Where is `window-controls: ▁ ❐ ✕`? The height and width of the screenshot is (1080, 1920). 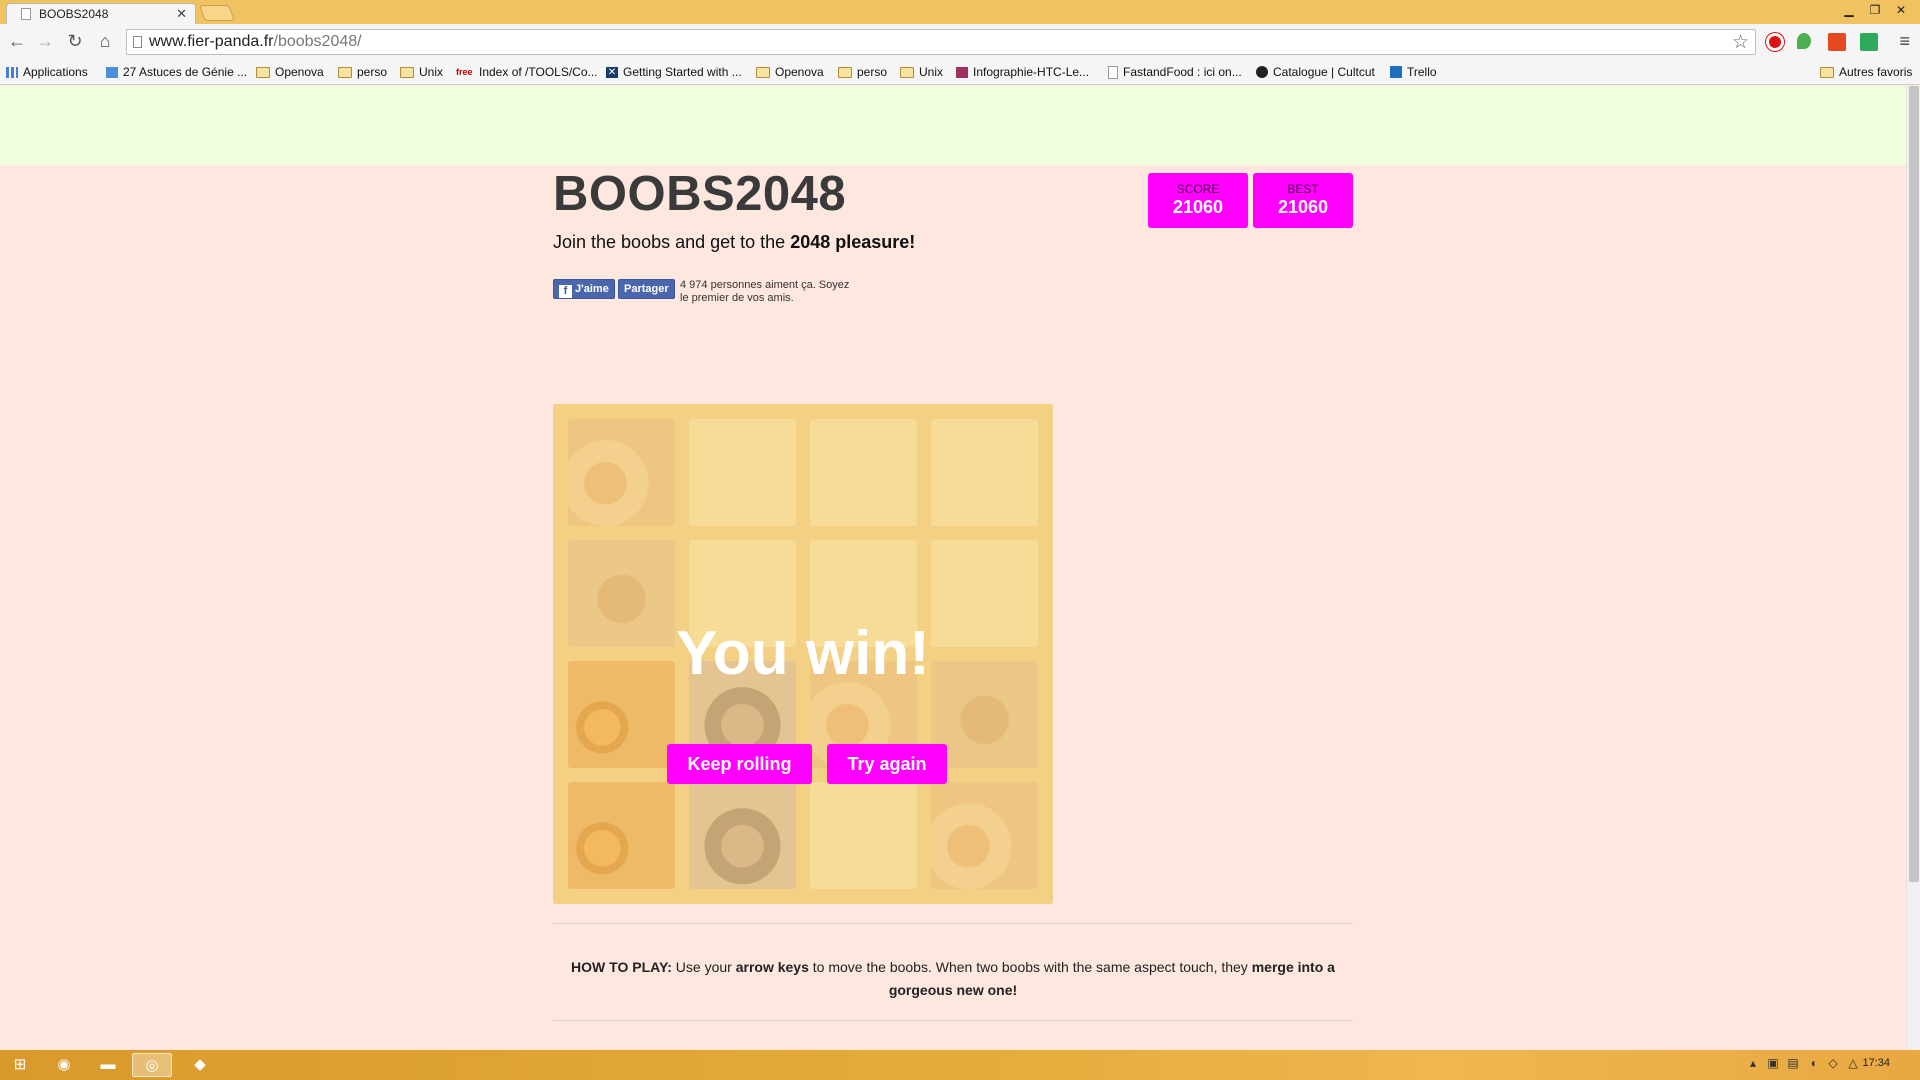
window-controls: ▁ ❐ ✕ is located at coordinates (1875, 11).